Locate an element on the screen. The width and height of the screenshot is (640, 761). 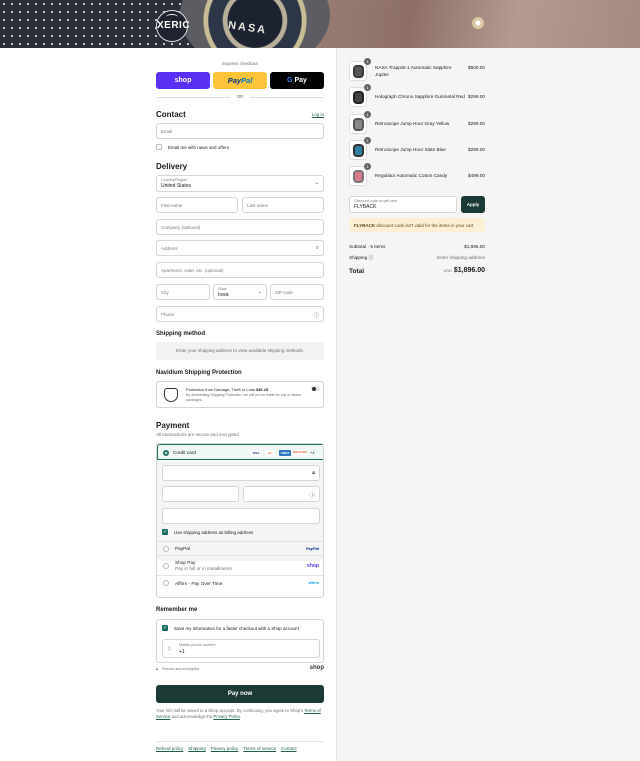
protection-toggle is located at coordinates (315, 388).